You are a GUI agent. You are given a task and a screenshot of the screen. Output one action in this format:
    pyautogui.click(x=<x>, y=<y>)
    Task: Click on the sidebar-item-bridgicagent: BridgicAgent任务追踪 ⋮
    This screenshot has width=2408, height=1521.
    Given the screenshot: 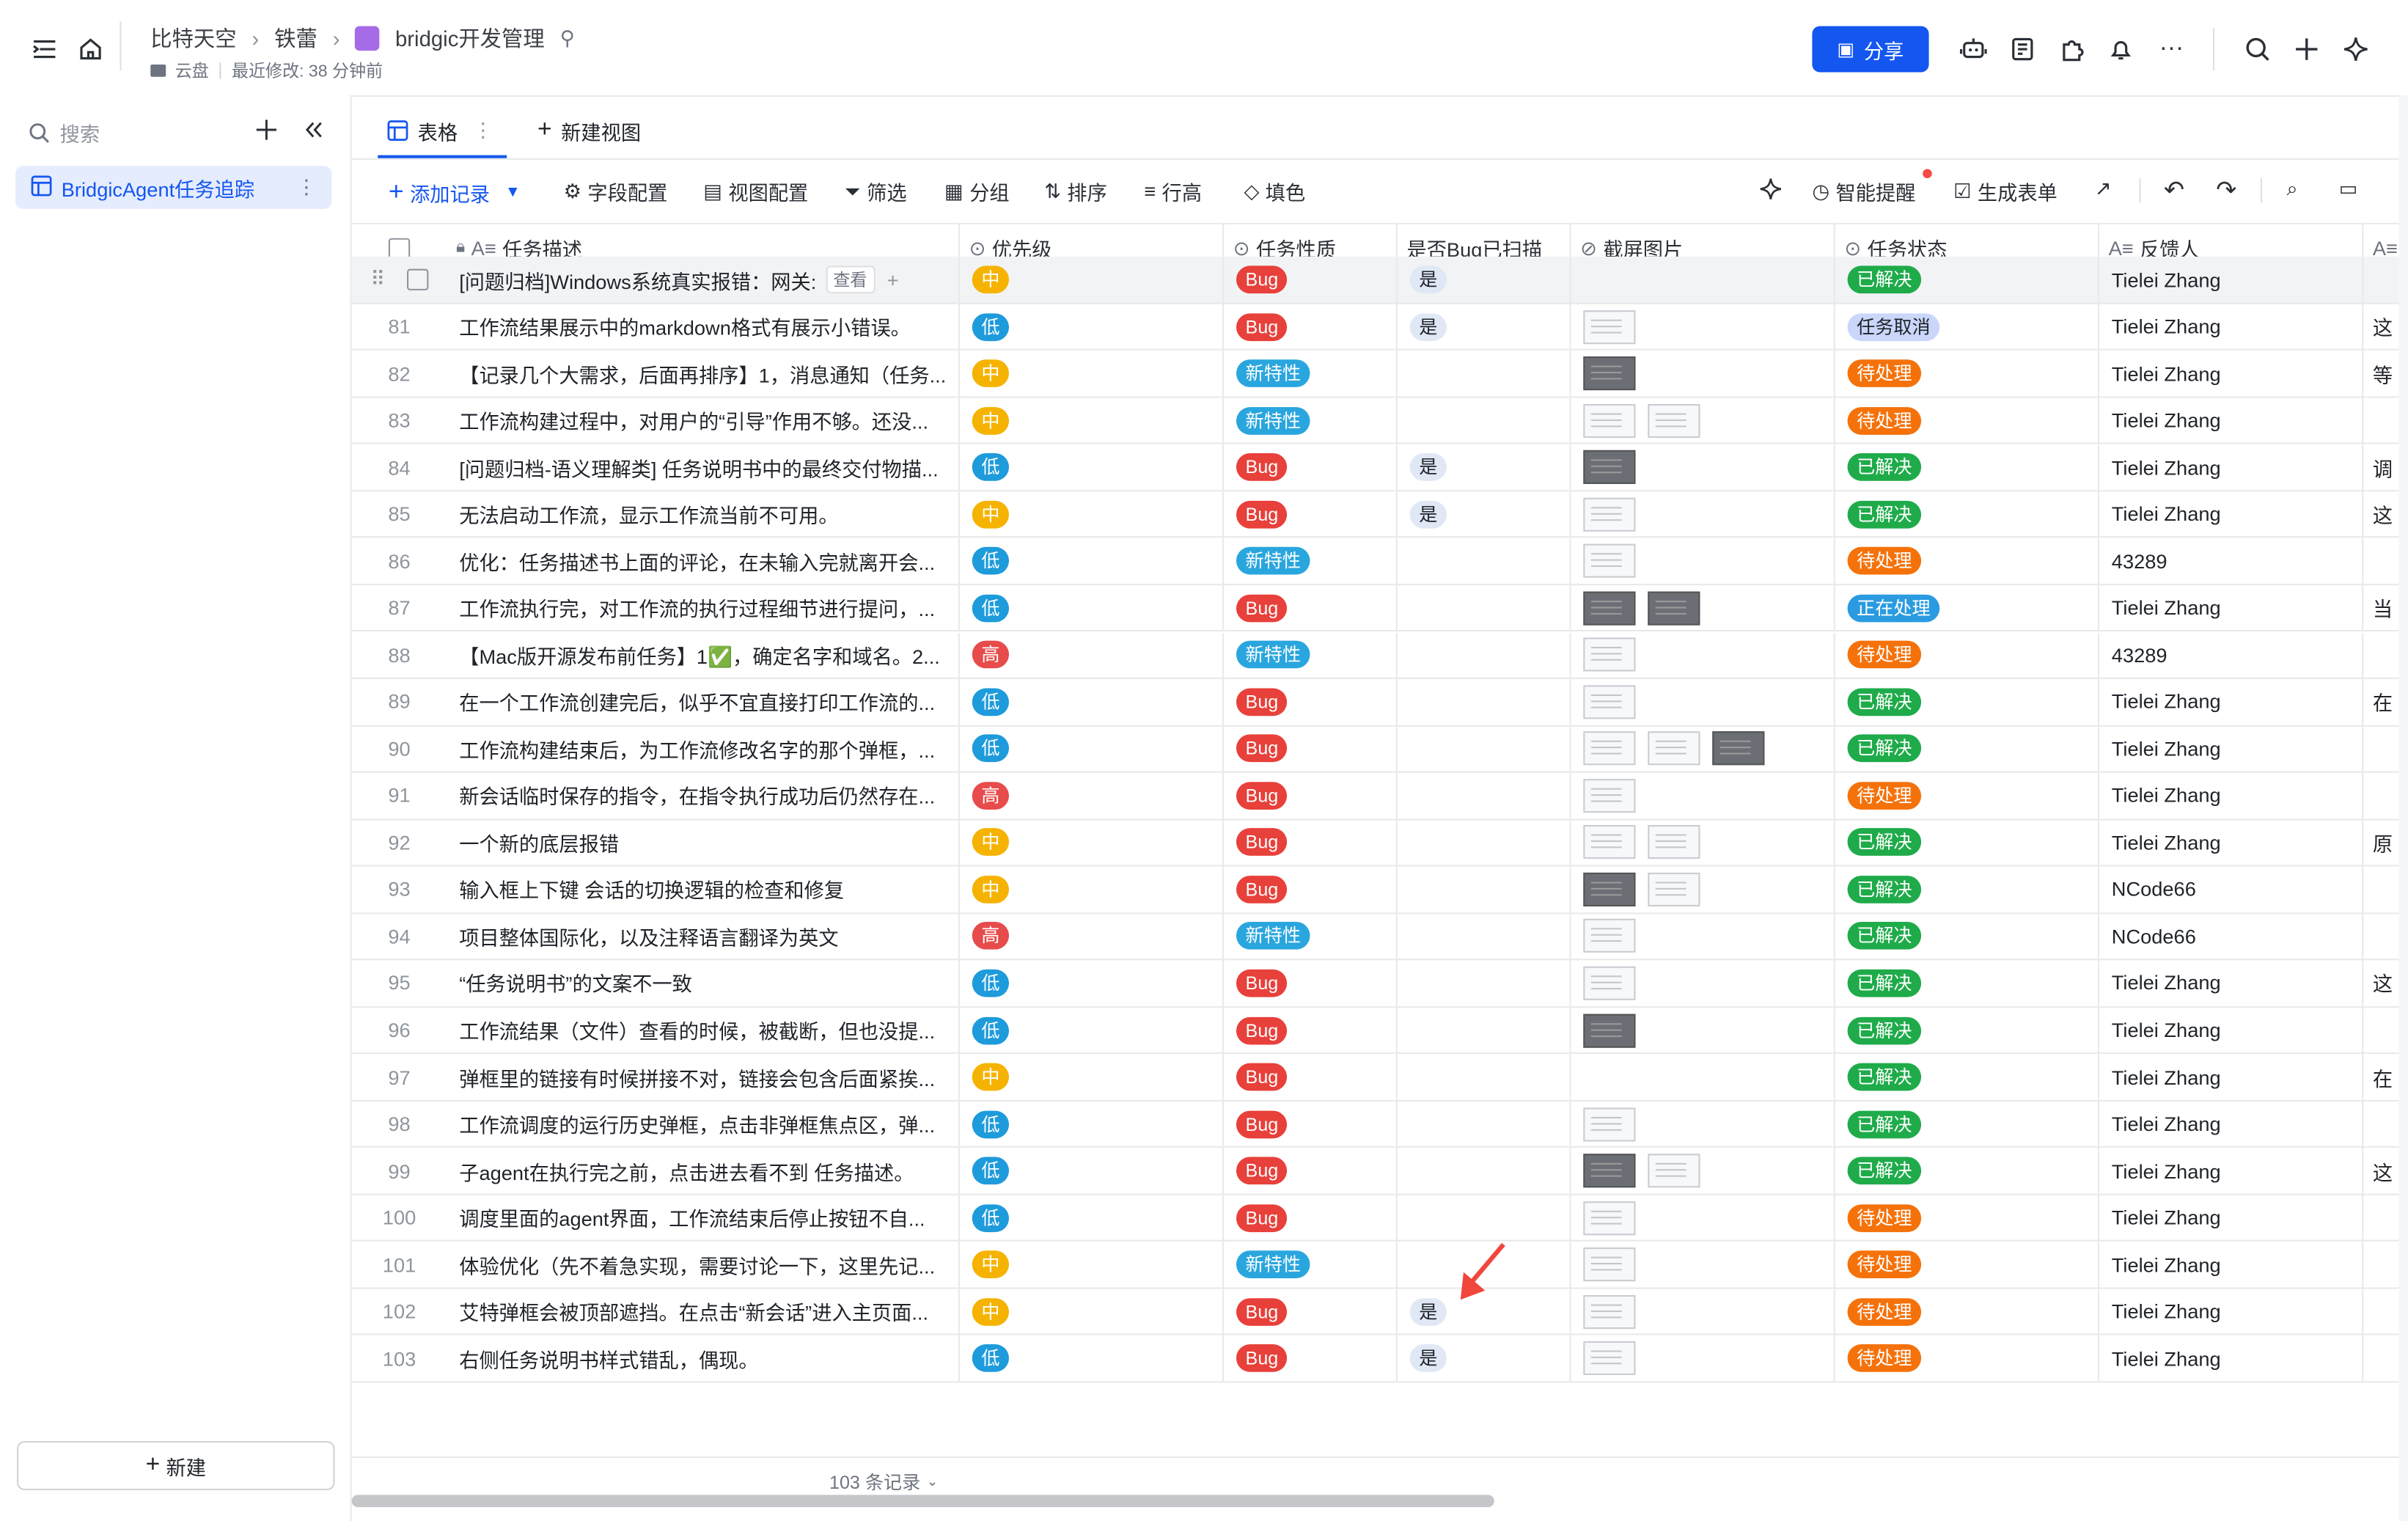 What is the action you would take?
    pyautogui.click(x=174, y=187)
    